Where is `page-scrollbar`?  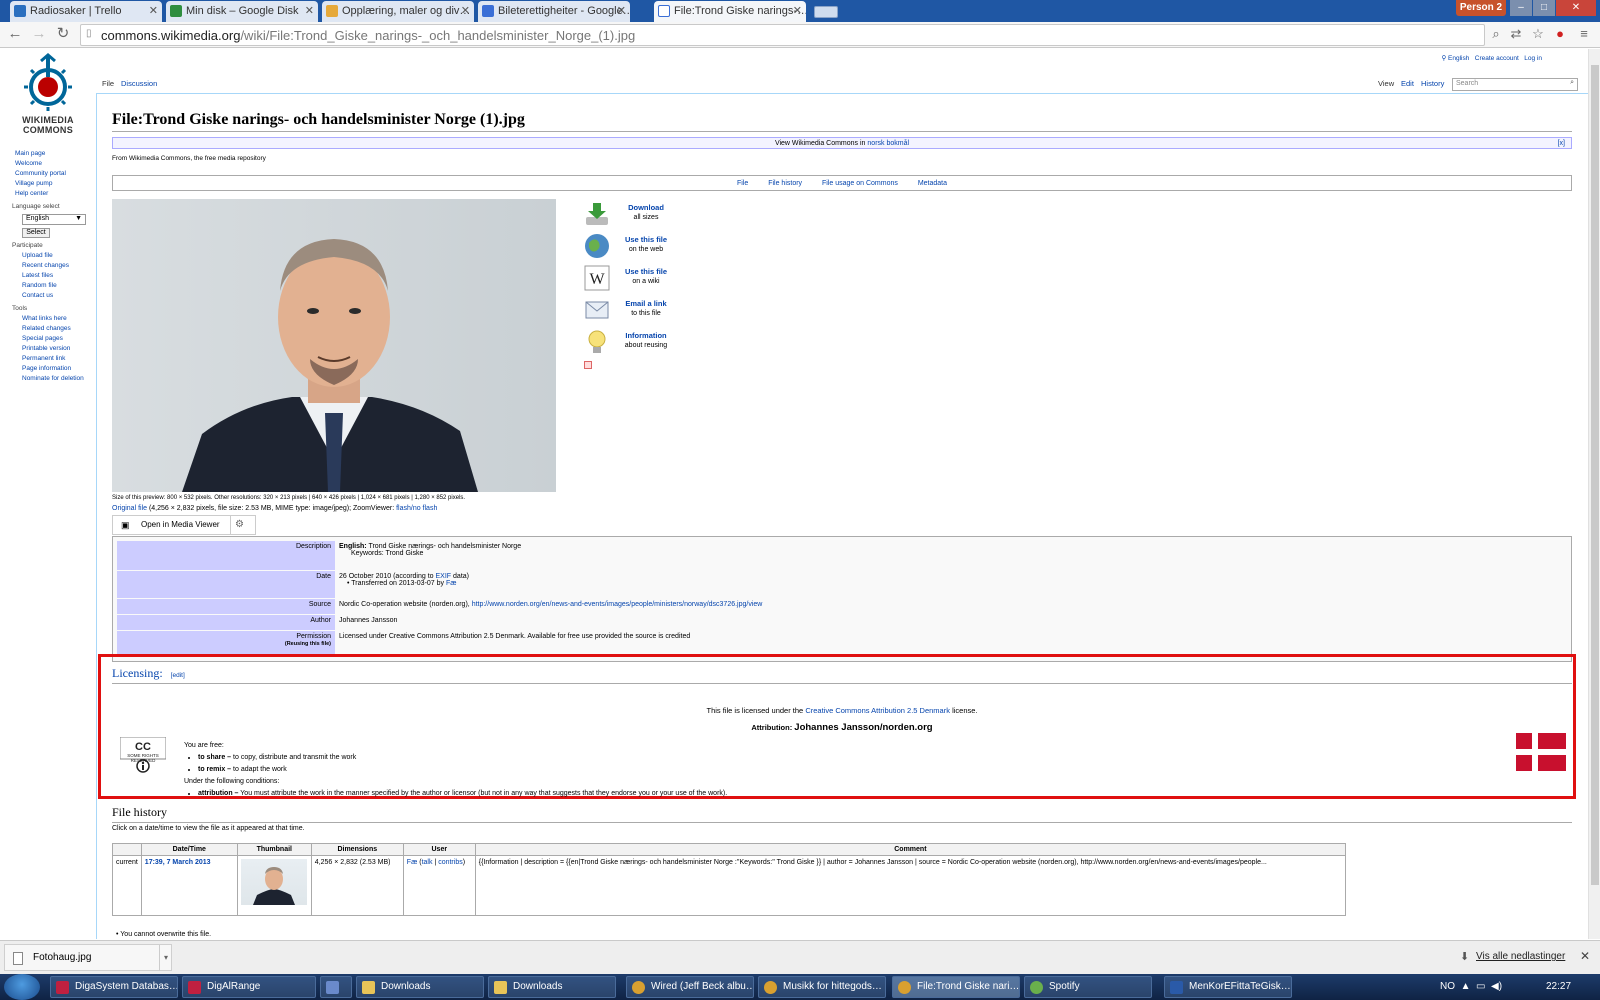 page-scrollbar is located at coordinates (1594, 494).